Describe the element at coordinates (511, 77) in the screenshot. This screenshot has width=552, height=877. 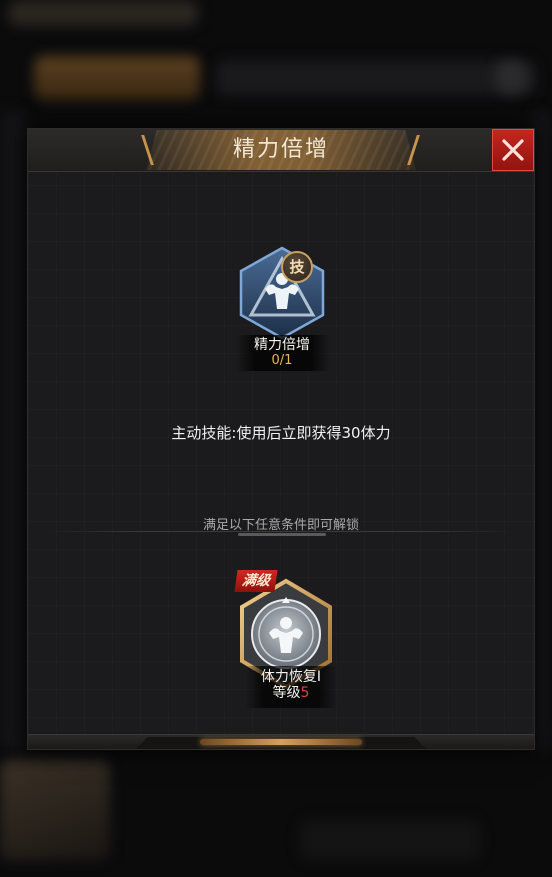
I see `background-icon` at that location.